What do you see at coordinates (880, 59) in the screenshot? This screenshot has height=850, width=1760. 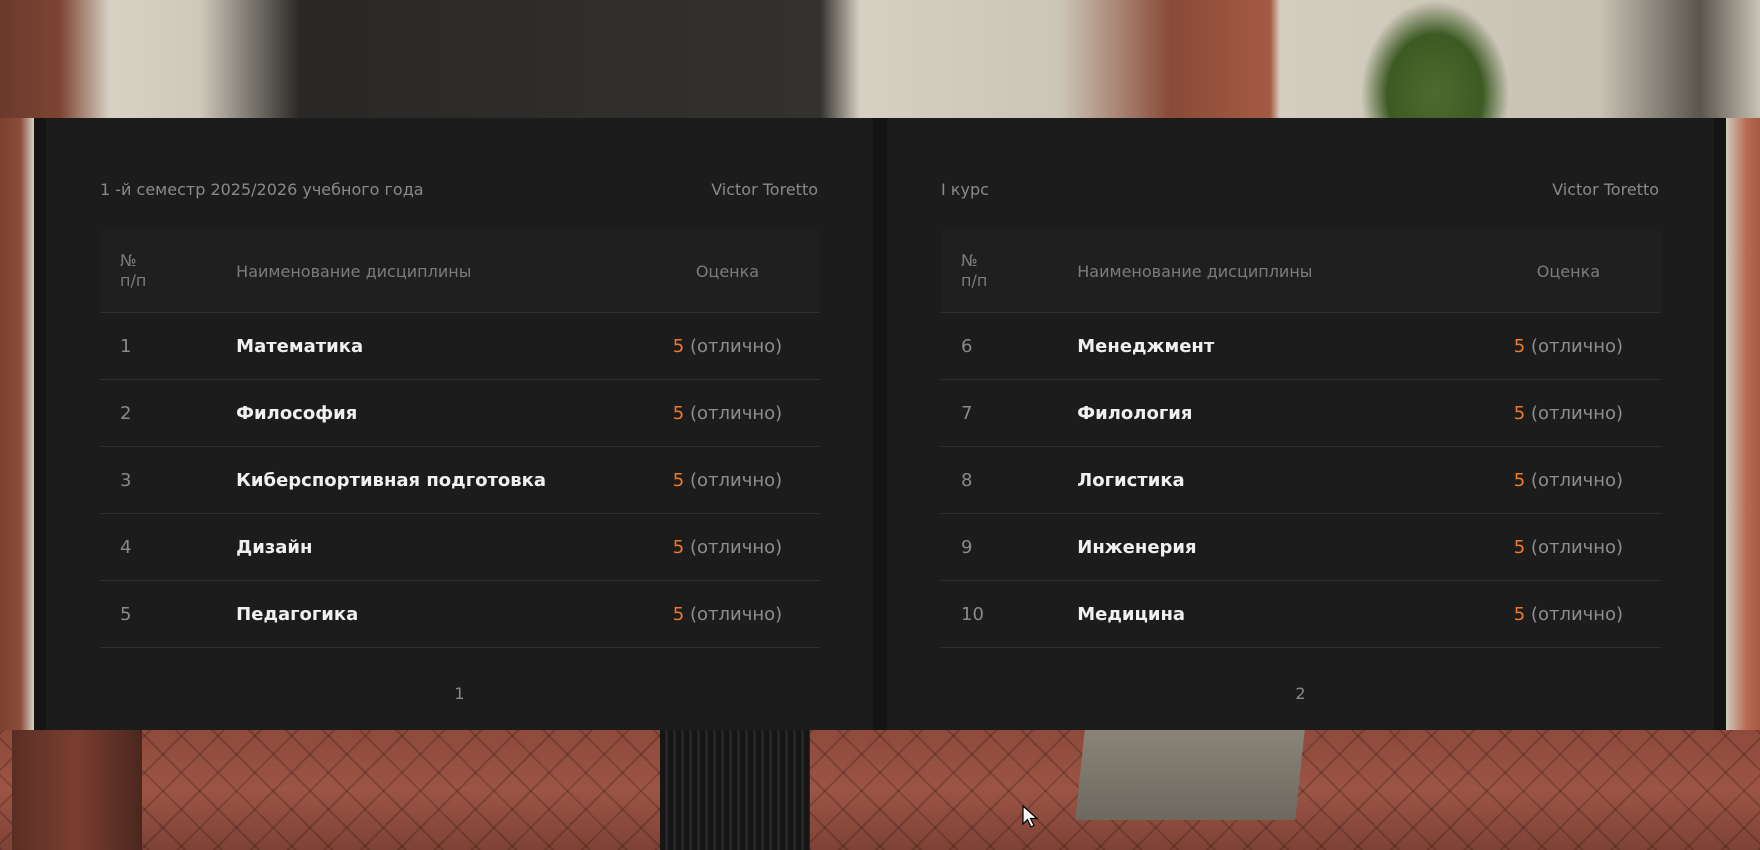 I see `building-facade` at bounding box center [880, 59].